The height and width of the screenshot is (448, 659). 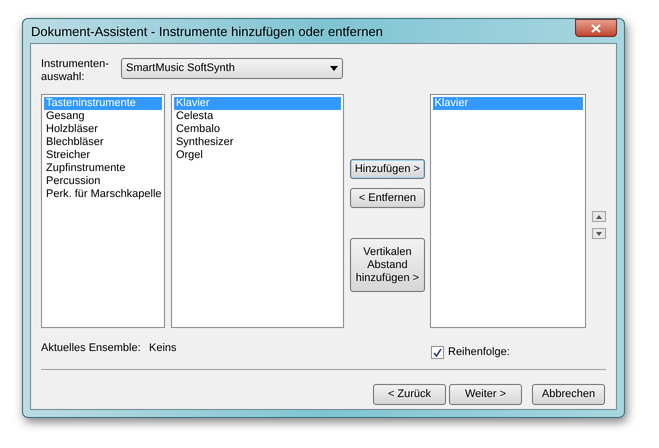 I want to click on list-box: Tasteninstrumente Gesang Holzbläser Blechbläser Streicher Zupfinstrumente Percussion Perk. für Marschkapelle, so click(x=103, y=211).